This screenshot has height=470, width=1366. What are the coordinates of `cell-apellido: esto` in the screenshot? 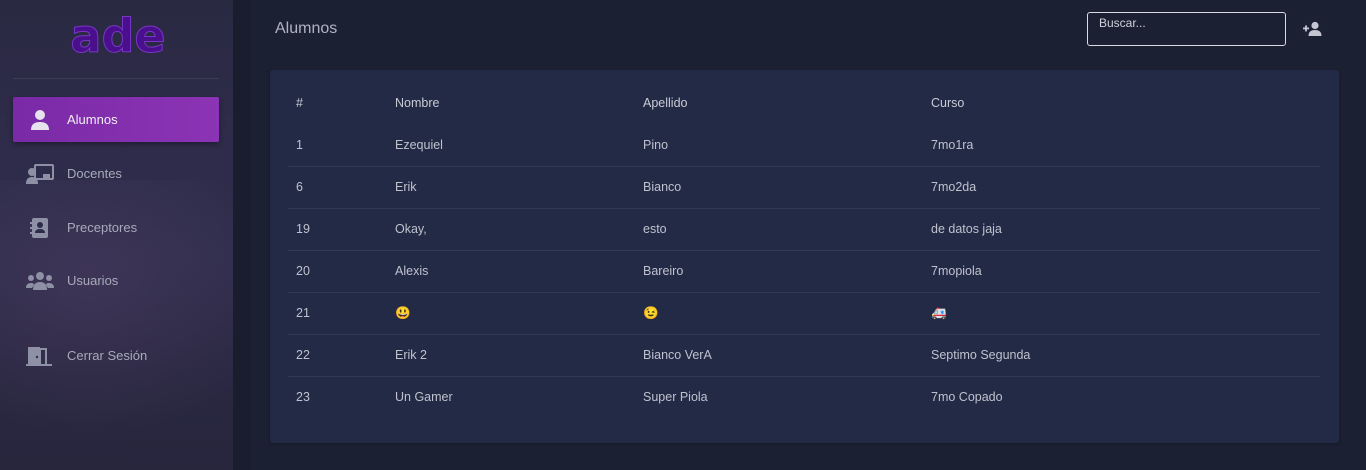 It's located at (779, 228).